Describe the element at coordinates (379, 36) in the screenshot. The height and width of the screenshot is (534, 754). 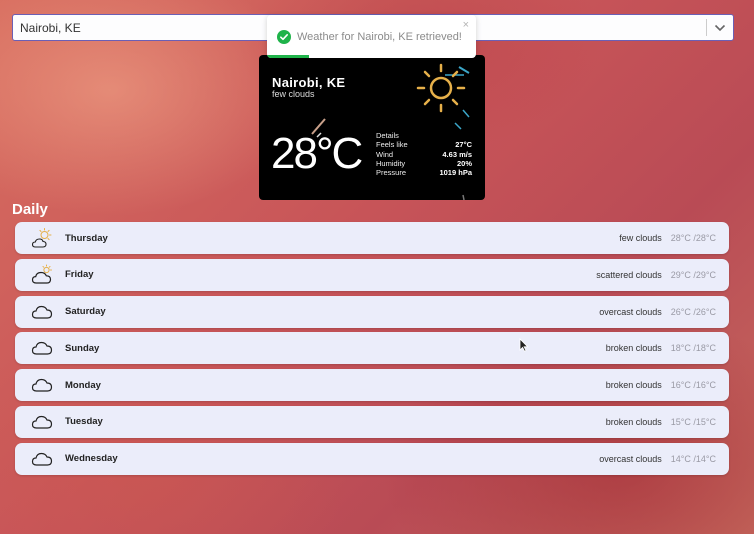
I see `toast-message: Weather for Nairobi, KE retrieved!` at that location.